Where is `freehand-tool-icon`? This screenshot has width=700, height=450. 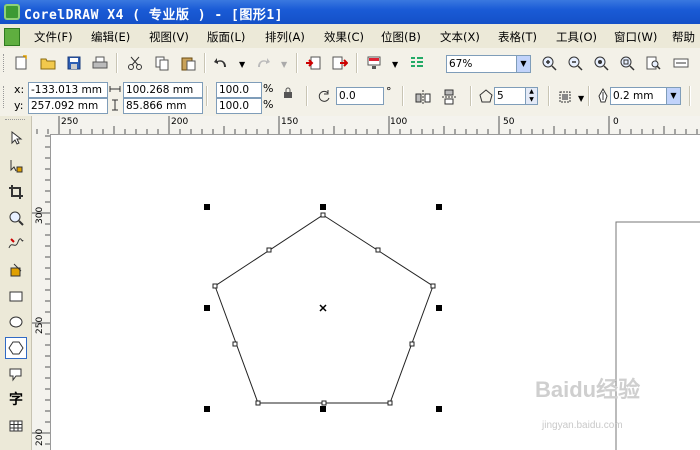
freehand-tool-icon is located at coordinates (16, 244).